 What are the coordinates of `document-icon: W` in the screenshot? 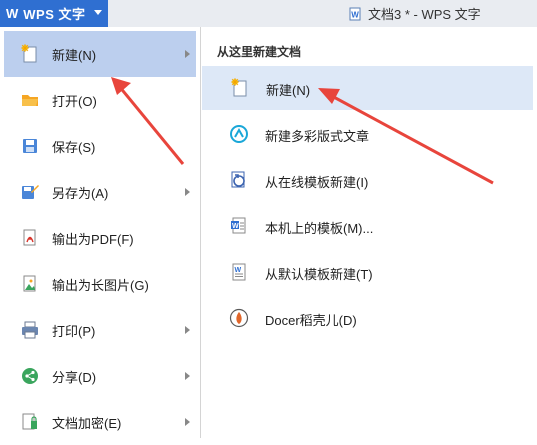 It's located at (355, 13).